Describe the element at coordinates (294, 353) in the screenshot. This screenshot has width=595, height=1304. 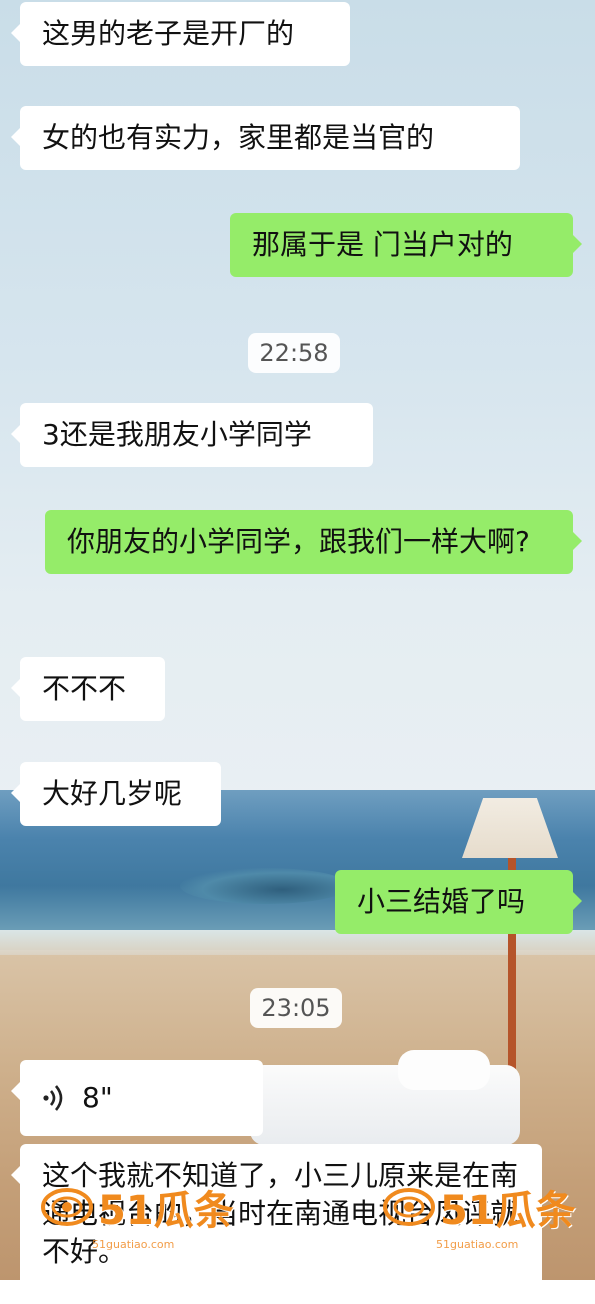
I see `timestamp: 22:58` at that location.